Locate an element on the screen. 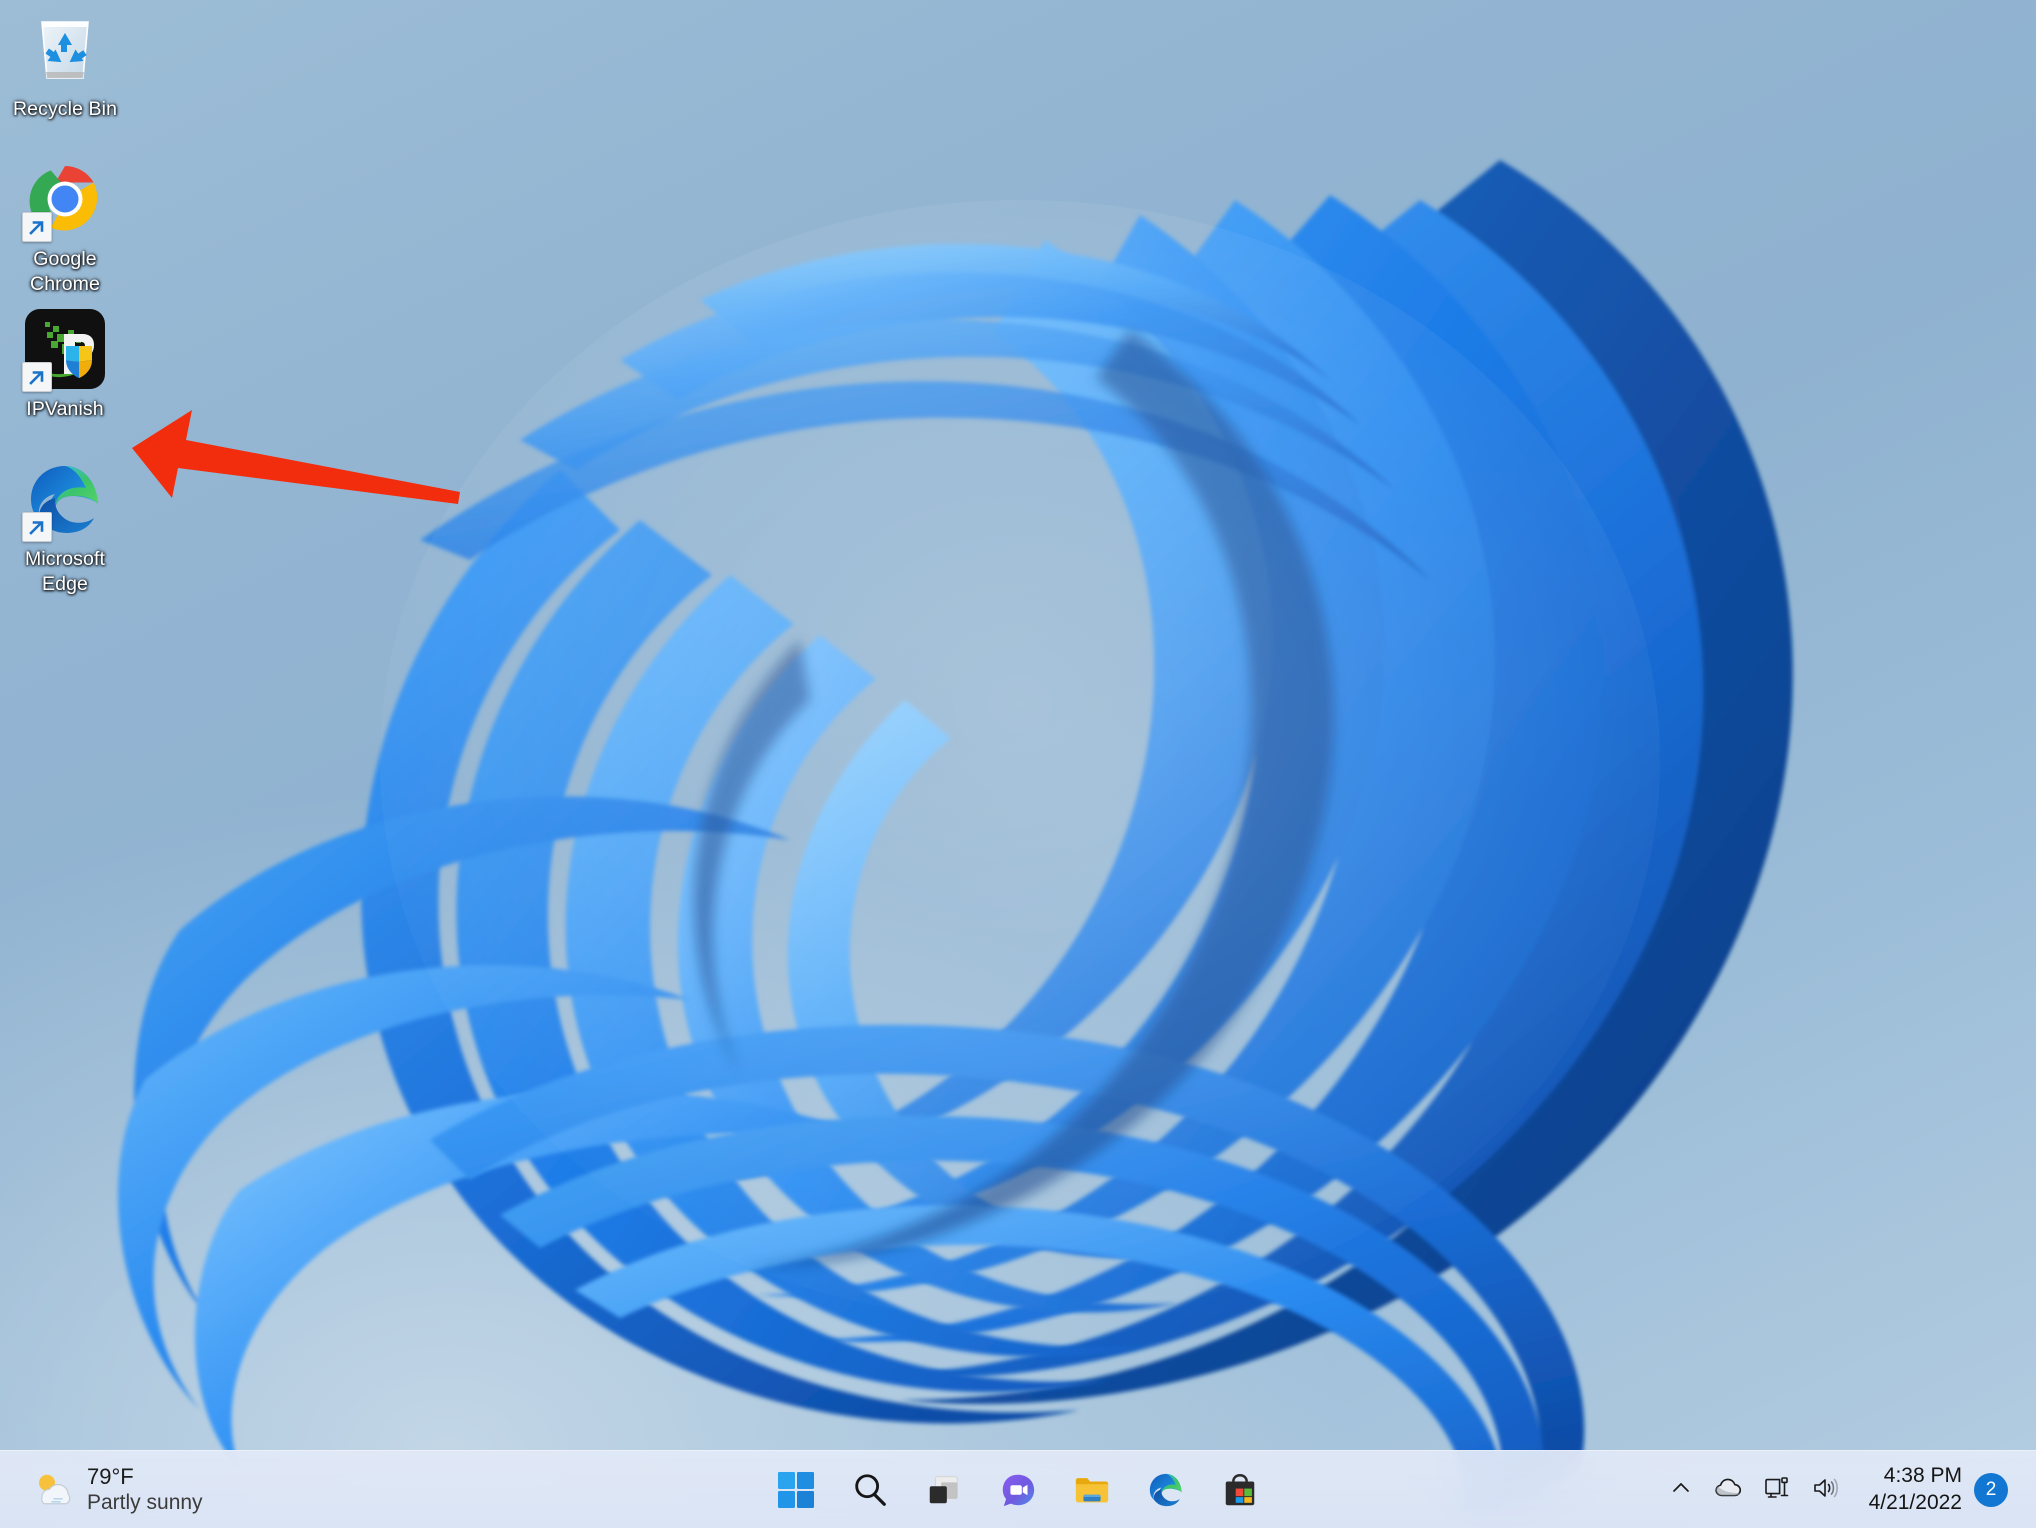 This screenshot has width=2036, height=1528. partly-sunny-icon is located at coordinates (53, 1490).